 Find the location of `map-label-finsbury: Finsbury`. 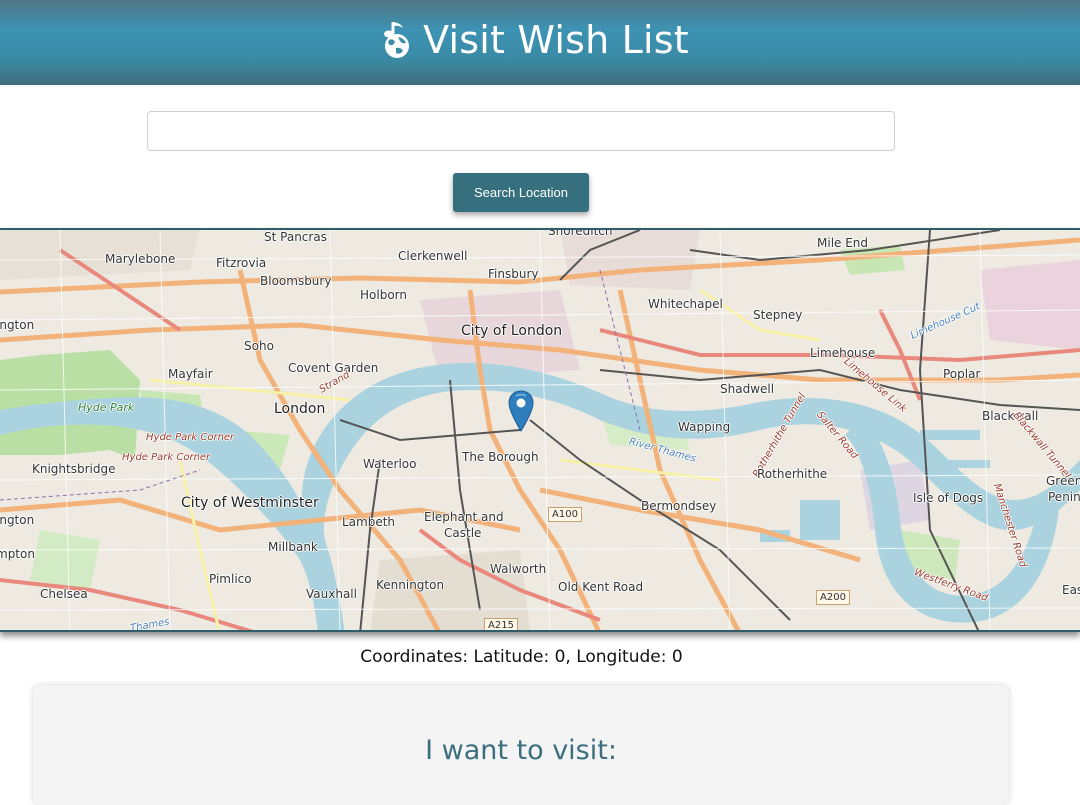

map-label-finsbury: Finsbury is located at coordinates (513, 274).